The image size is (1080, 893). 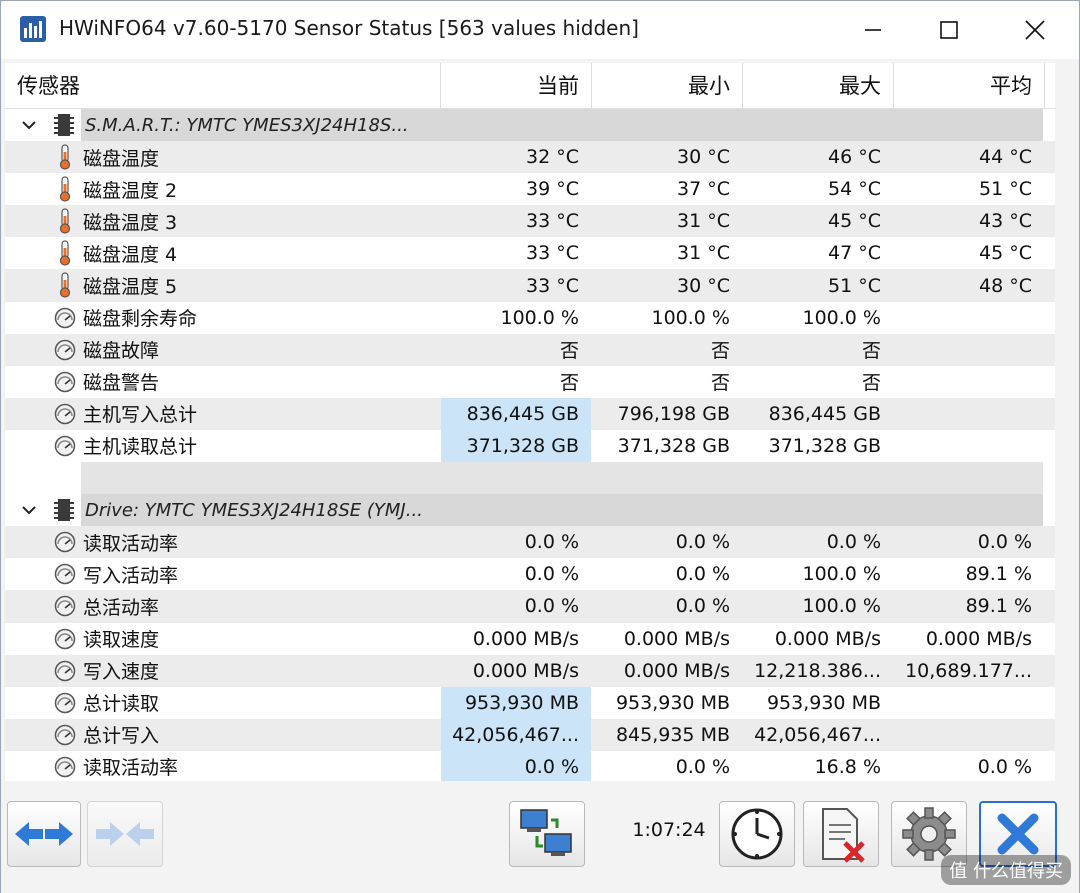 I want to click on value-avg: 0.0 %, so click(x=1004, y=542).